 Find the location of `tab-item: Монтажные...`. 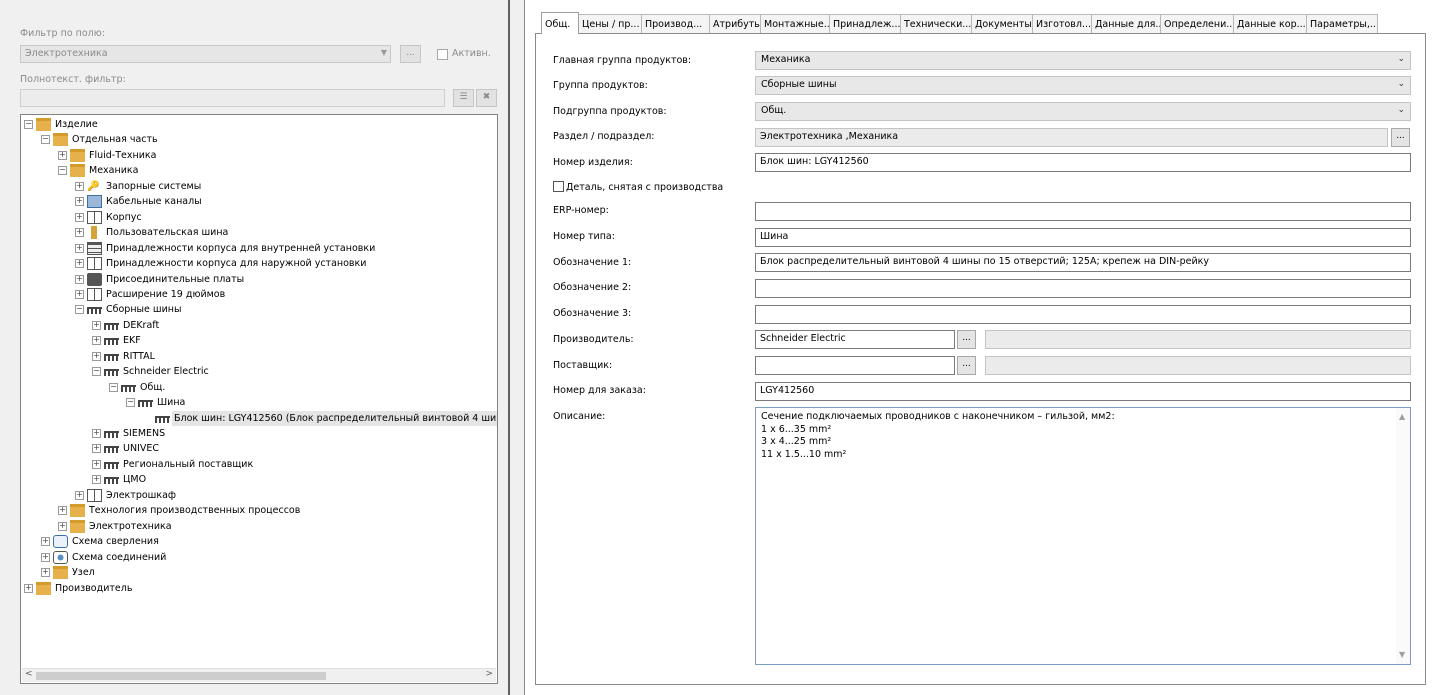

tab-item: Монтажные... is located at coordinates (795, 24).